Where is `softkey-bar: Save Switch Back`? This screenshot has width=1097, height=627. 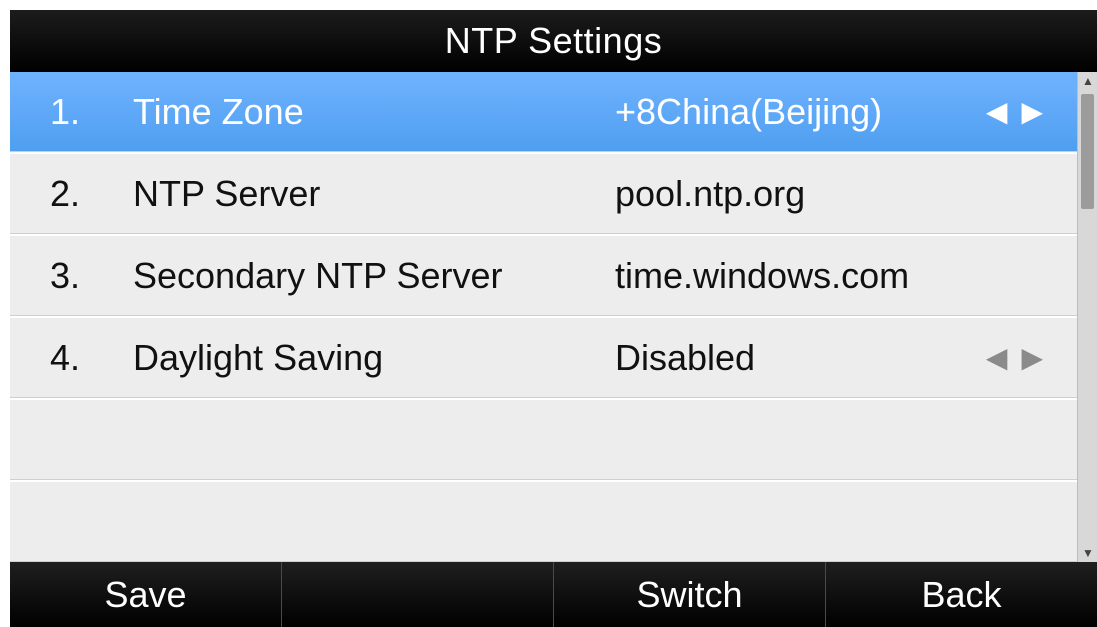 softkey-bar: Save Switch Back is located at coordinates (553, 594).